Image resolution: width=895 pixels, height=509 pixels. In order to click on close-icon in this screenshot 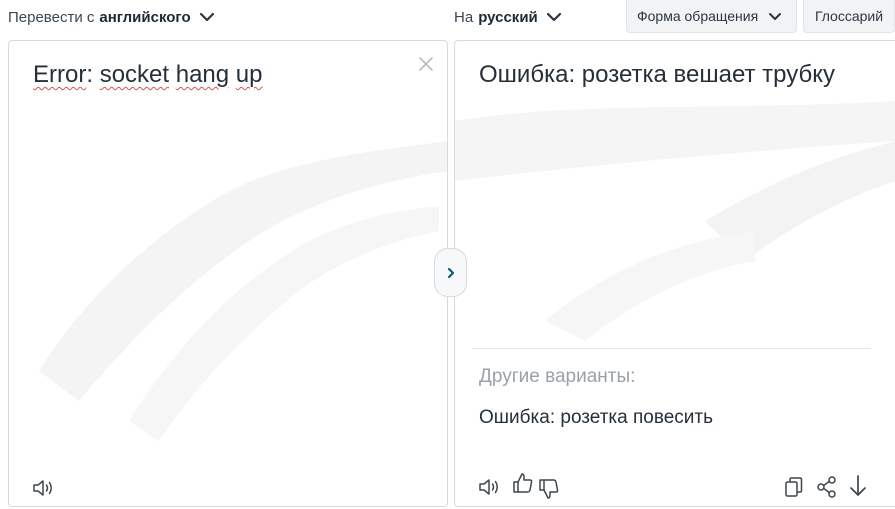, I will do `click(426, 64)`.